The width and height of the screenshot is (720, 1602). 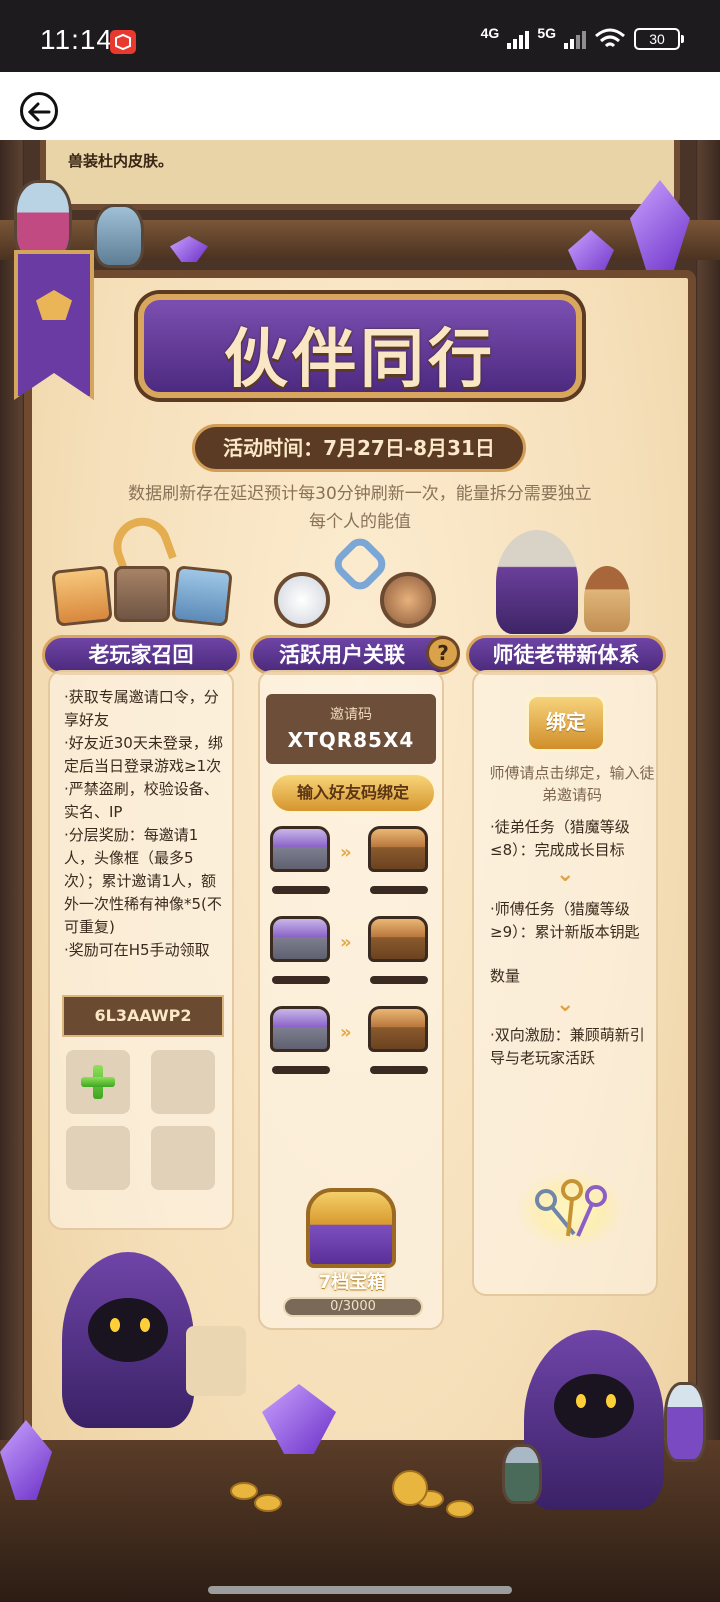 I want to click on mentor-bind-hint: 师傅请点击绑定，输入徒弟邀请码, so click(x=572, y=784).